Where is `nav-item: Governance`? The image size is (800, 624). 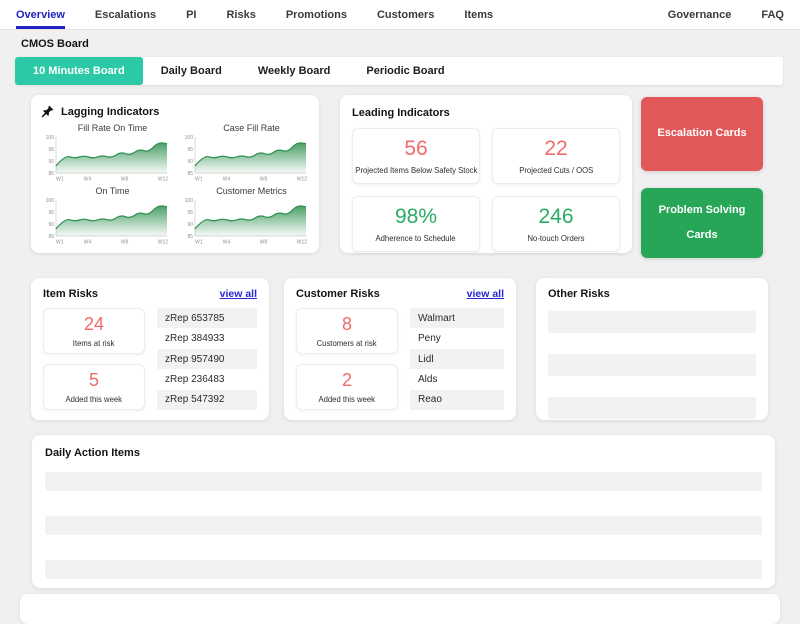
nav-item: Governance is located at coordinates (700, 14).